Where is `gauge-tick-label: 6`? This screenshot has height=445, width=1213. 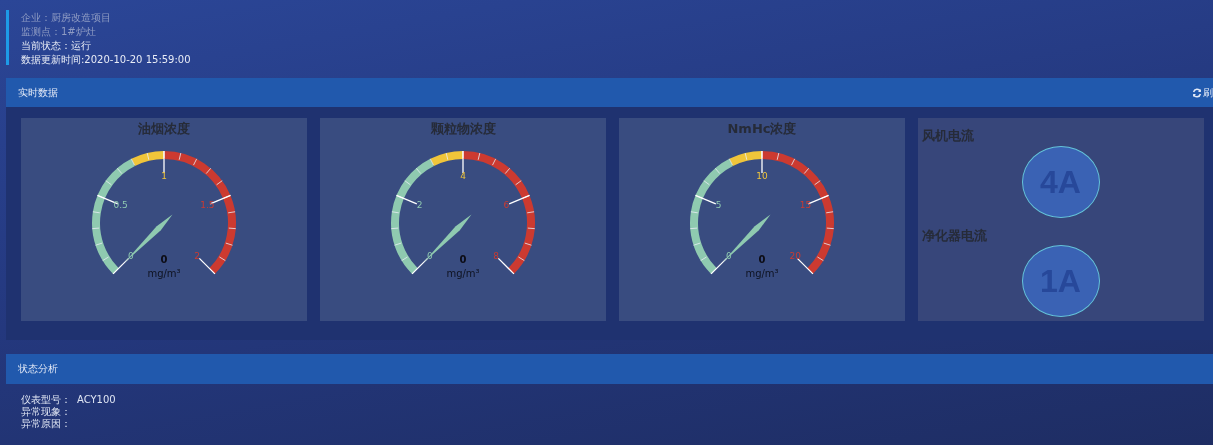 gauge-tick-label: 6 is located at coordinates (506, 205).